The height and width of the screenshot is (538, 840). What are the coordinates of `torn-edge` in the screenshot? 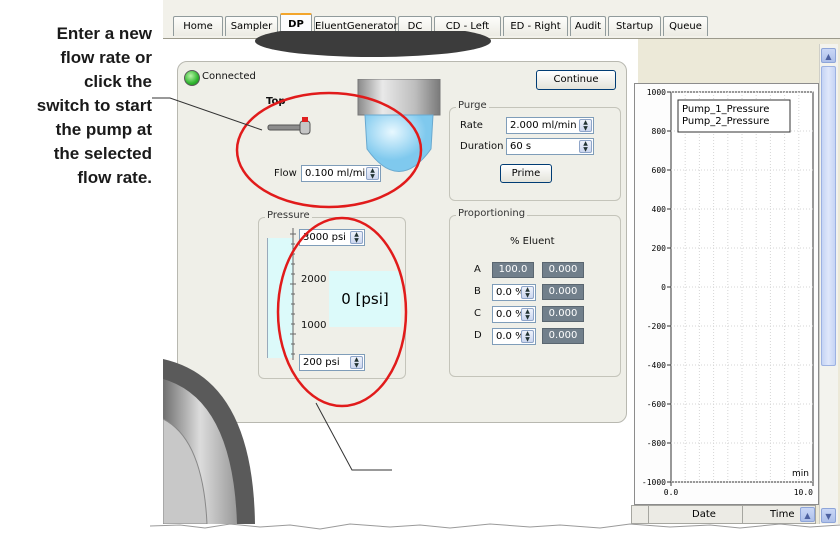 It's located at (495, 530).